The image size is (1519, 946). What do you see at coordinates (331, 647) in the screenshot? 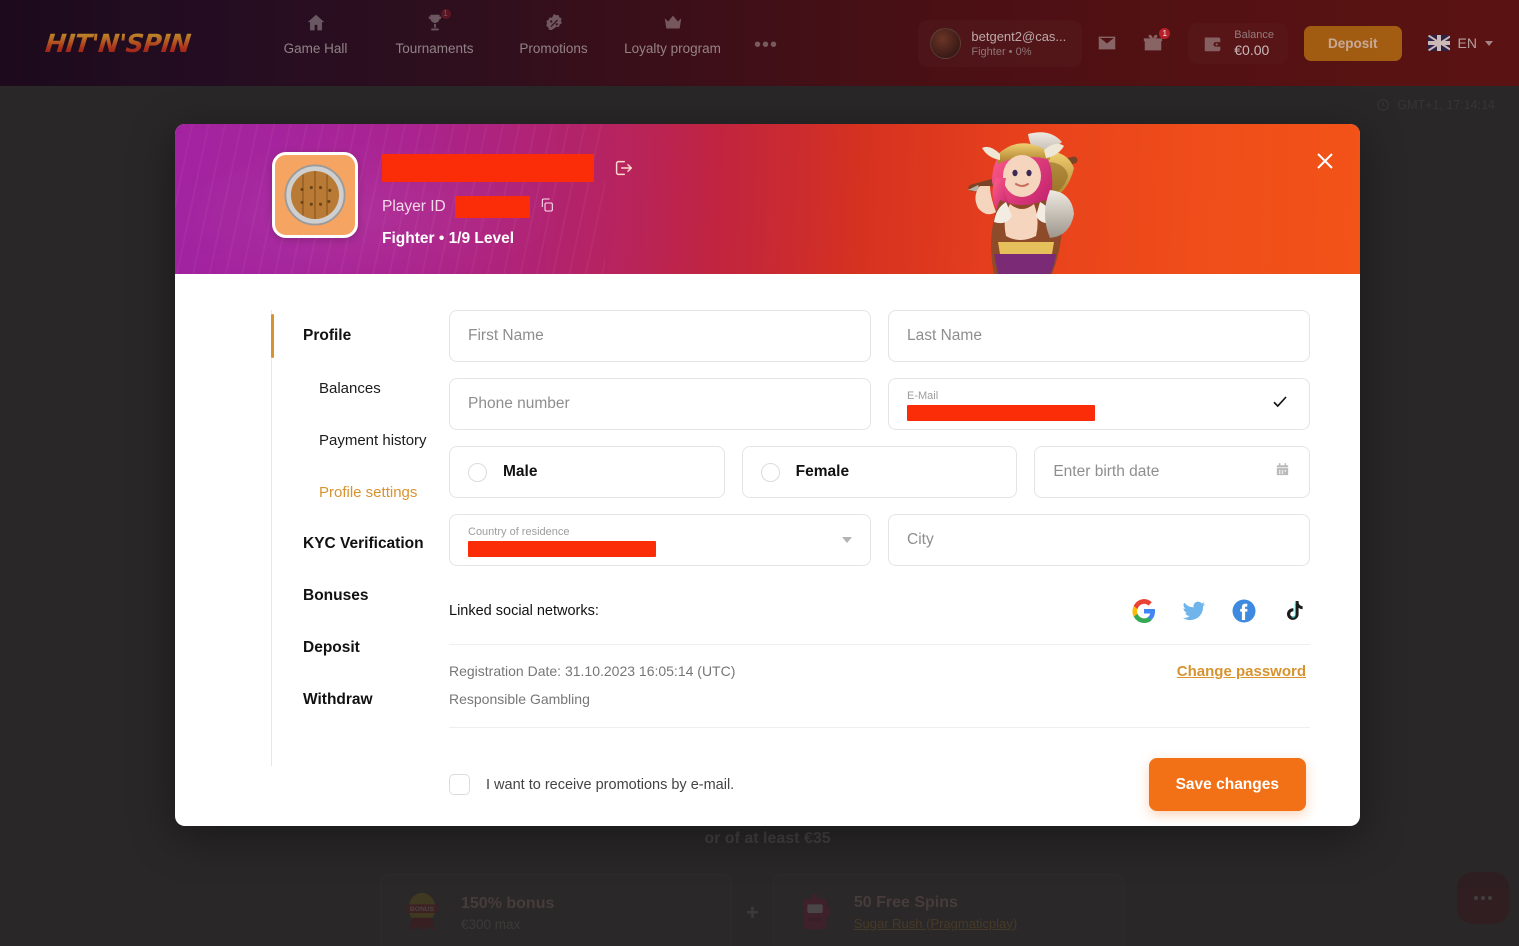
I see `sidebar-label-deposit: Deposit` at bounding box center [331, 647].